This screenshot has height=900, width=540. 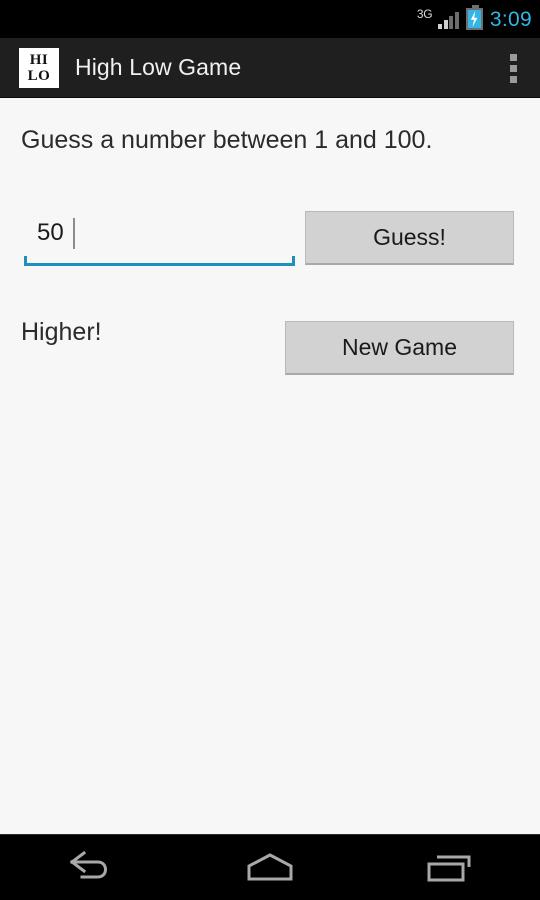 What do you see at coordinates (448, 20) in the screenshot?
I see `signal-strength-bars` at bounding box center [448, 20].